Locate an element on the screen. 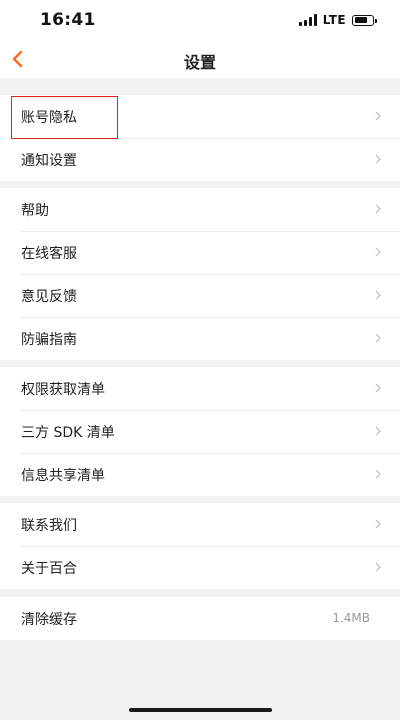  settings-item-label: 通知设置 is located at coordinates (49, 161).